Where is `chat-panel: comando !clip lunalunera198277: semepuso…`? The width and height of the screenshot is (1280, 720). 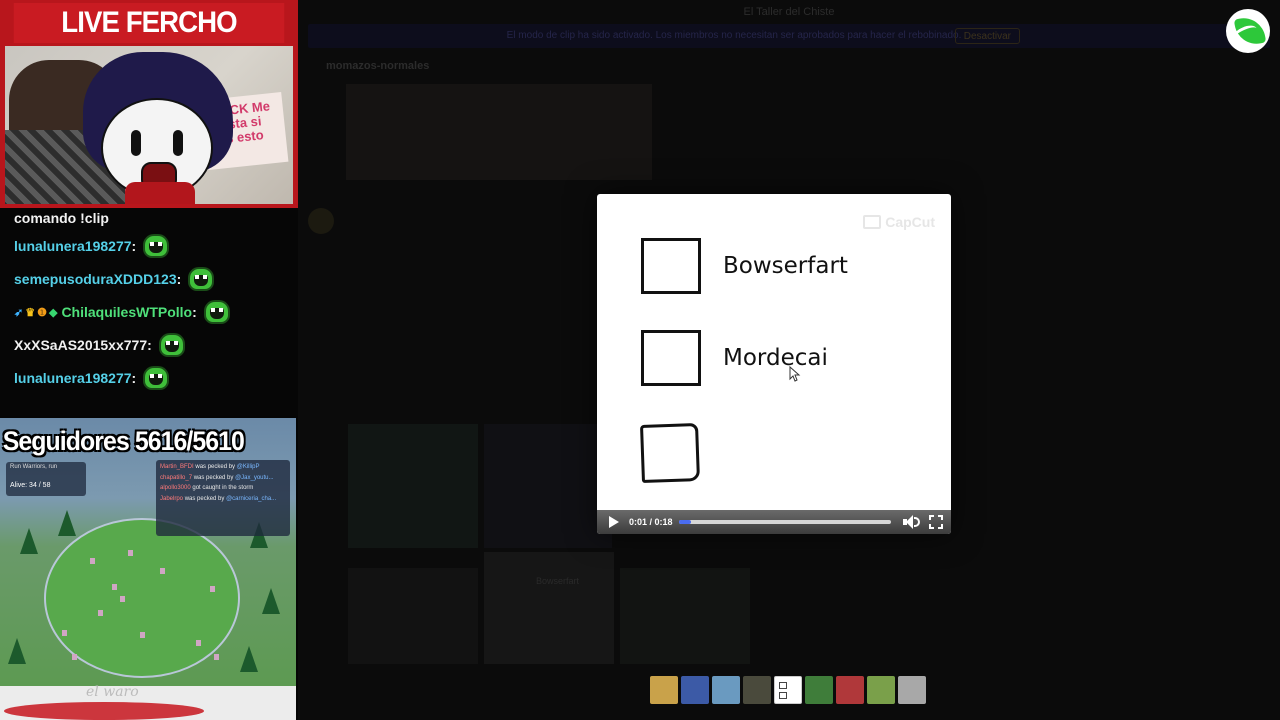 chat-panel: comando !clip lunalunera198277: semepuso… is located at coordinates (149, 312).